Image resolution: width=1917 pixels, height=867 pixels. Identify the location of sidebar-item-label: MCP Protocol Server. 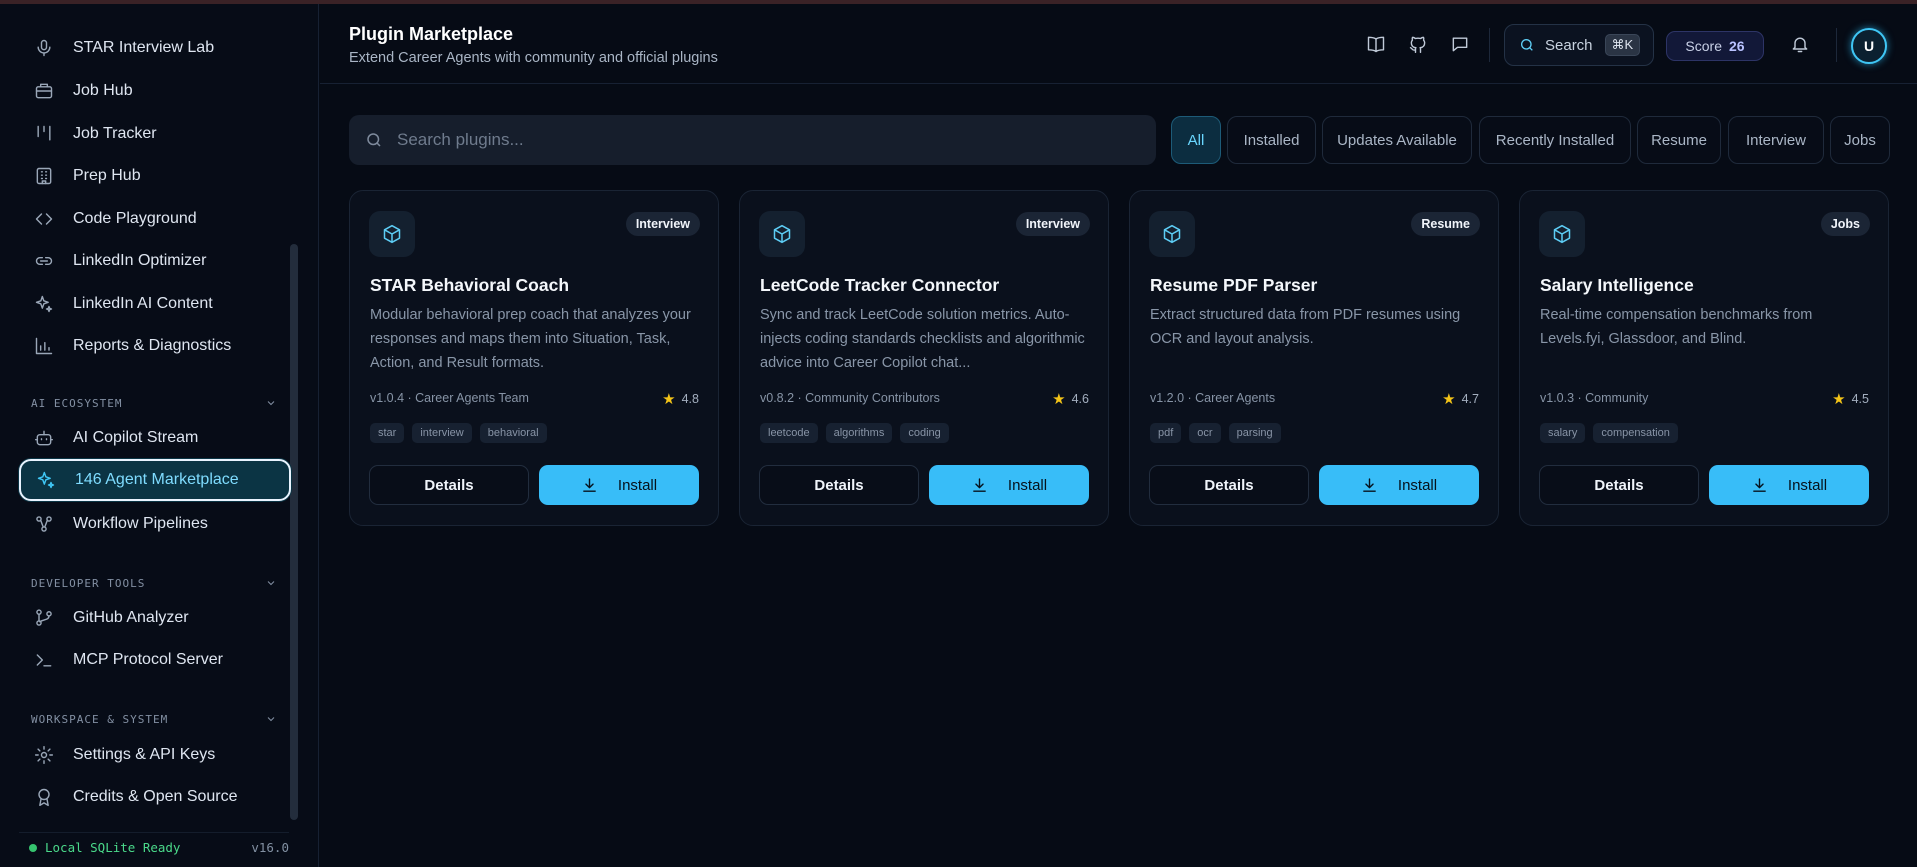
(148, 659).